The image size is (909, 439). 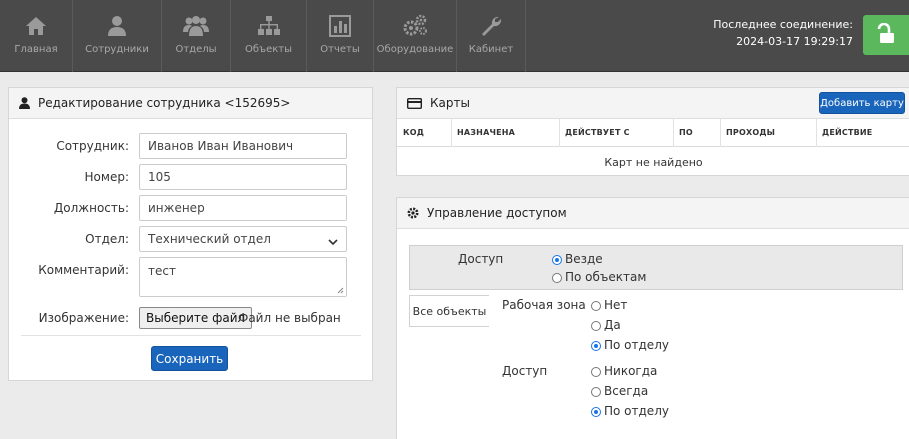 I want to click on nav-item-home: Главная, so click(x=36, y=36).